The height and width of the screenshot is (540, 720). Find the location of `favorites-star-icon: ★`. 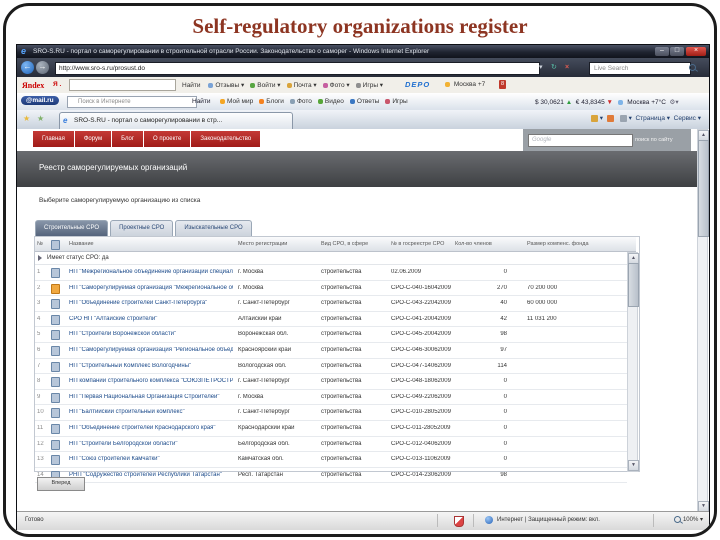

favorites-star-icon: ★ is located at coordinates (26, 118).